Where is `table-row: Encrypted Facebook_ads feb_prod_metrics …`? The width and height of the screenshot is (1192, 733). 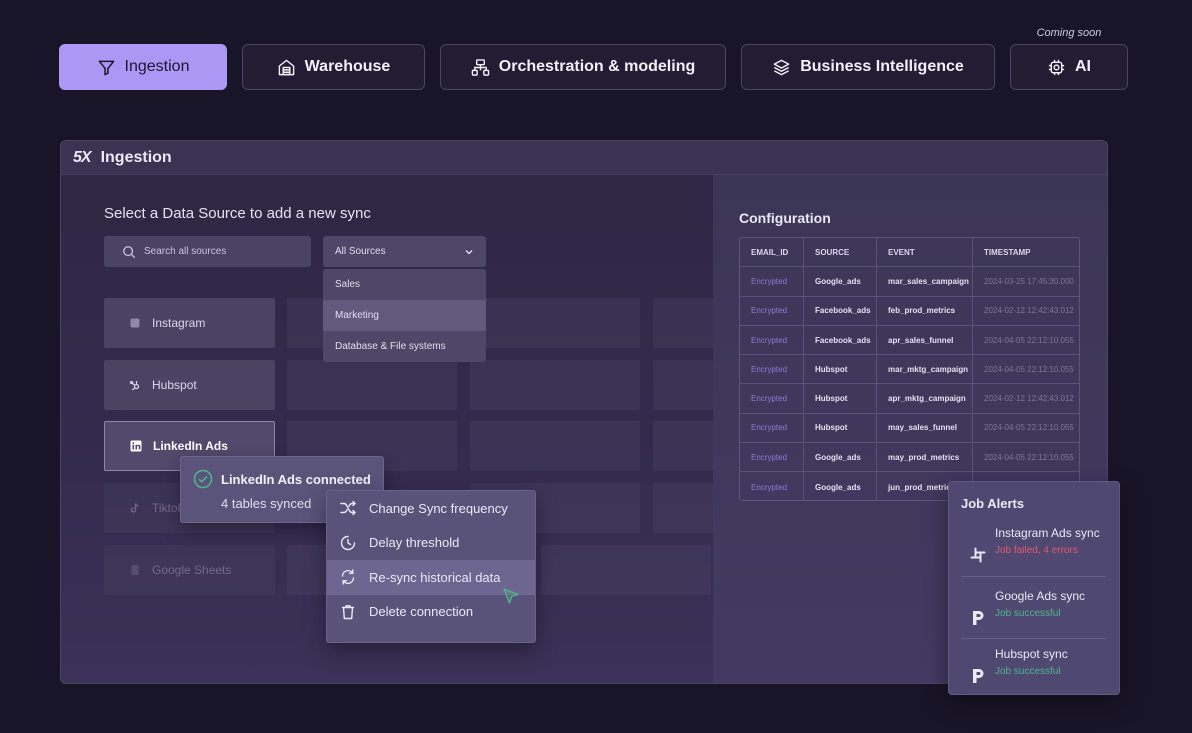 table-row: Encrypted Facebook_ads feb_prod_metrics … is located at coordinates (909, 311).